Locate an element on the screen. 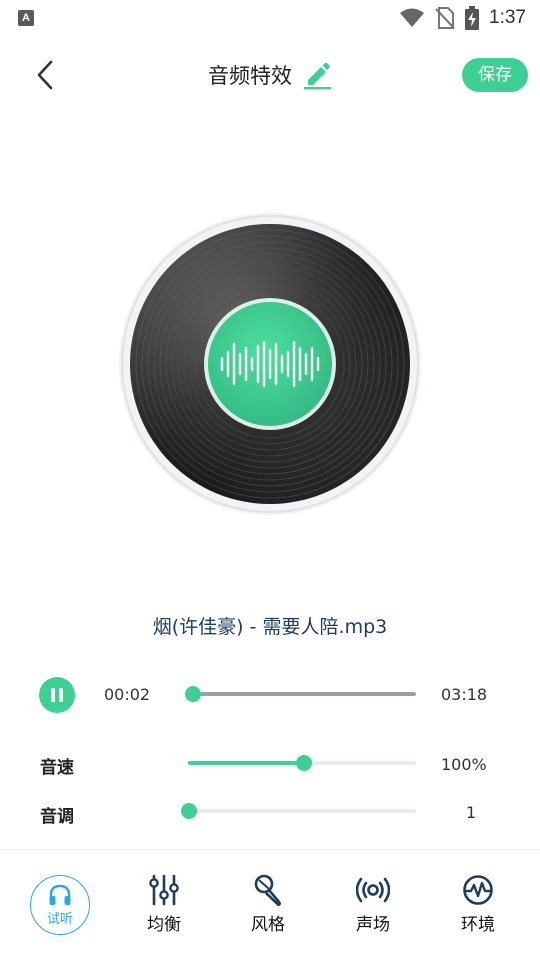  nav-item-soundfield: 声场 is located at coordinates (373, 904).